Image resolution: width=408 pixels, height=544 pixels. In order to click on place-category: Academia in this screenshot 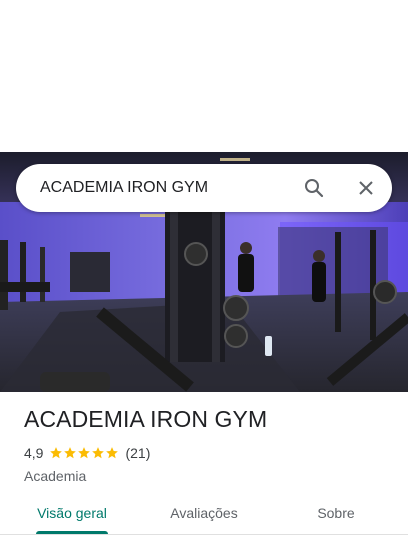, I will do `click(55, 476)`.